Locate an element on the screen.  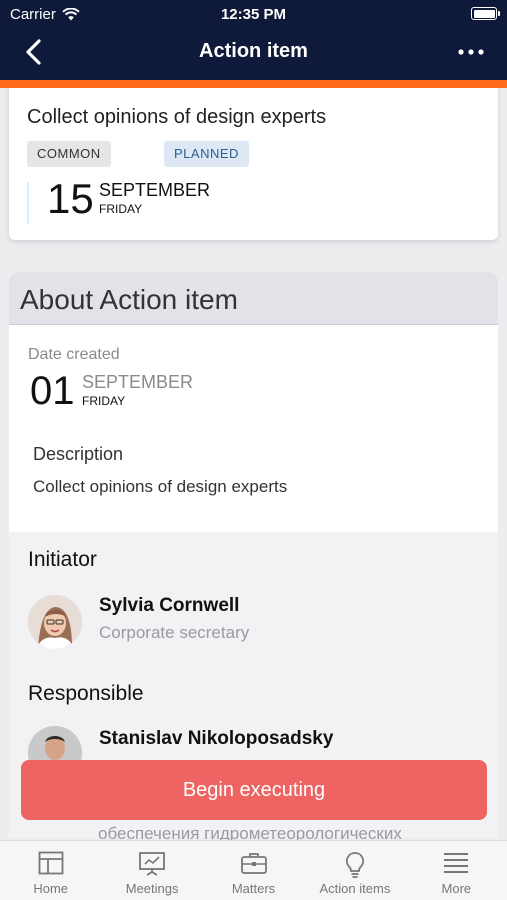
tab-more-label: More is located at coordinates (456, 888).